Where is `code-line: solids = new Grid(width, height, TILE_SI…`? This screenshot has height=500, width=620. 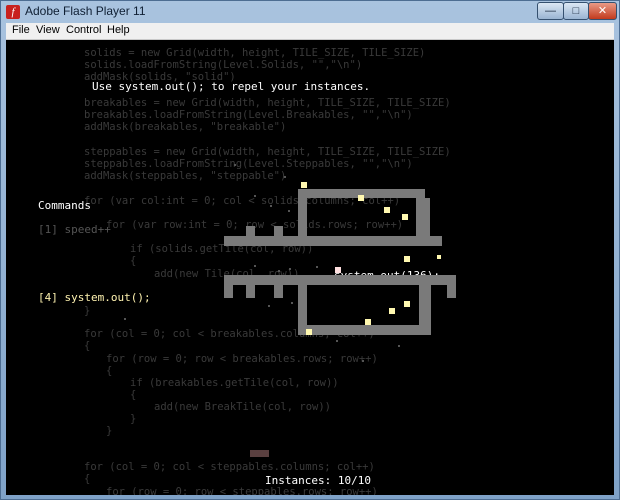 code-line: solids = new Grid(width, height, TILE_SI… is located at coordinates (255, 53).